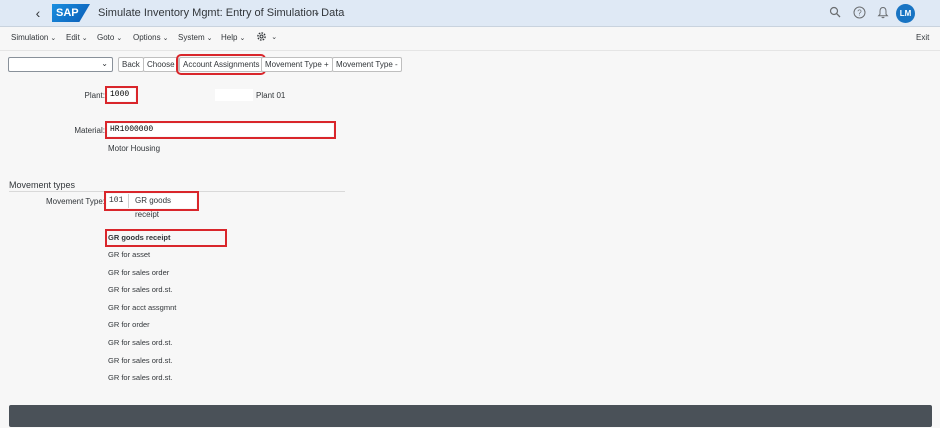 The image size is (940, 428). Describe the element at coordinates (835, 13) in the screenshot. I see `search-icon` at that location.